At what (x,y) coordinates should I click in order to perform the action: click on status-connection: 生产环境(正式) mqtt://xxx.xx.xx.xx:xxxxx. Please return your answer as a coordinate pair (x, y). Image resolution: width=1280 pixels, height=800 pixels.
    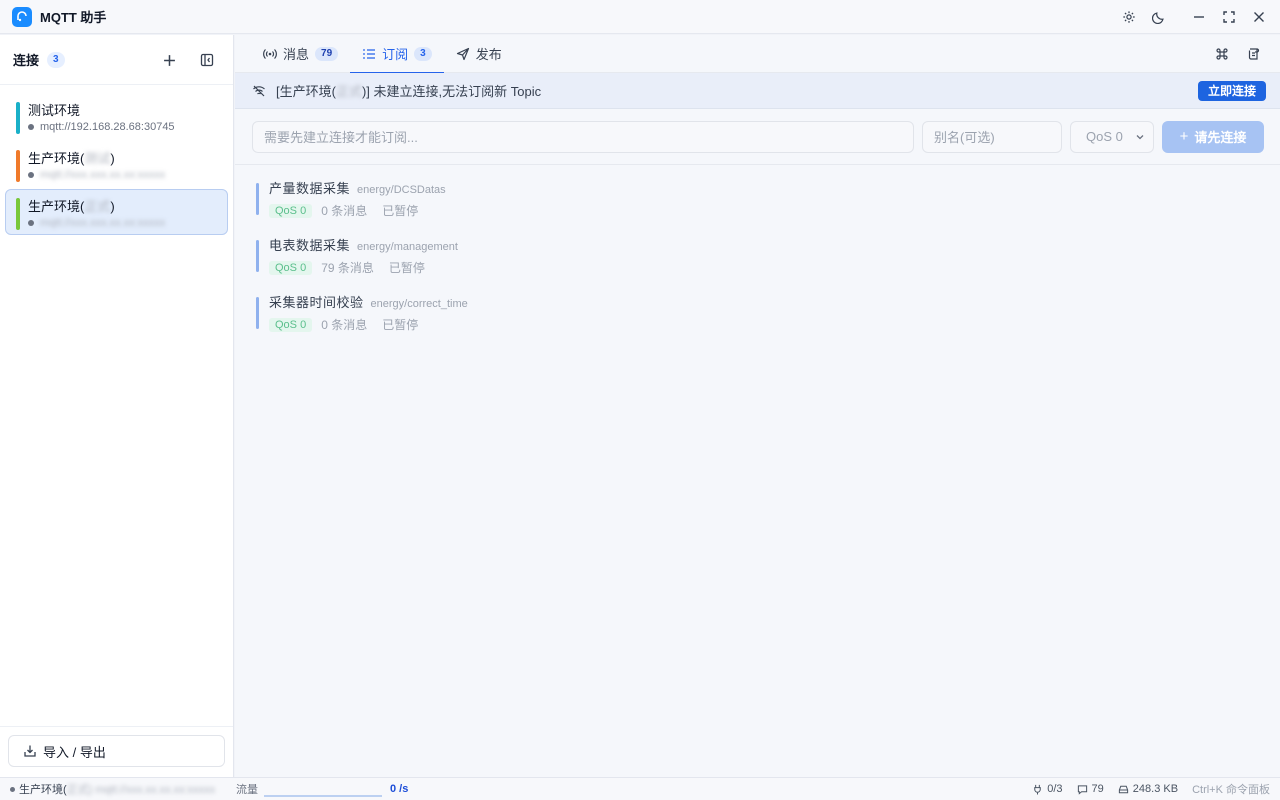
    Looking at the image, I should click on (118, 789).